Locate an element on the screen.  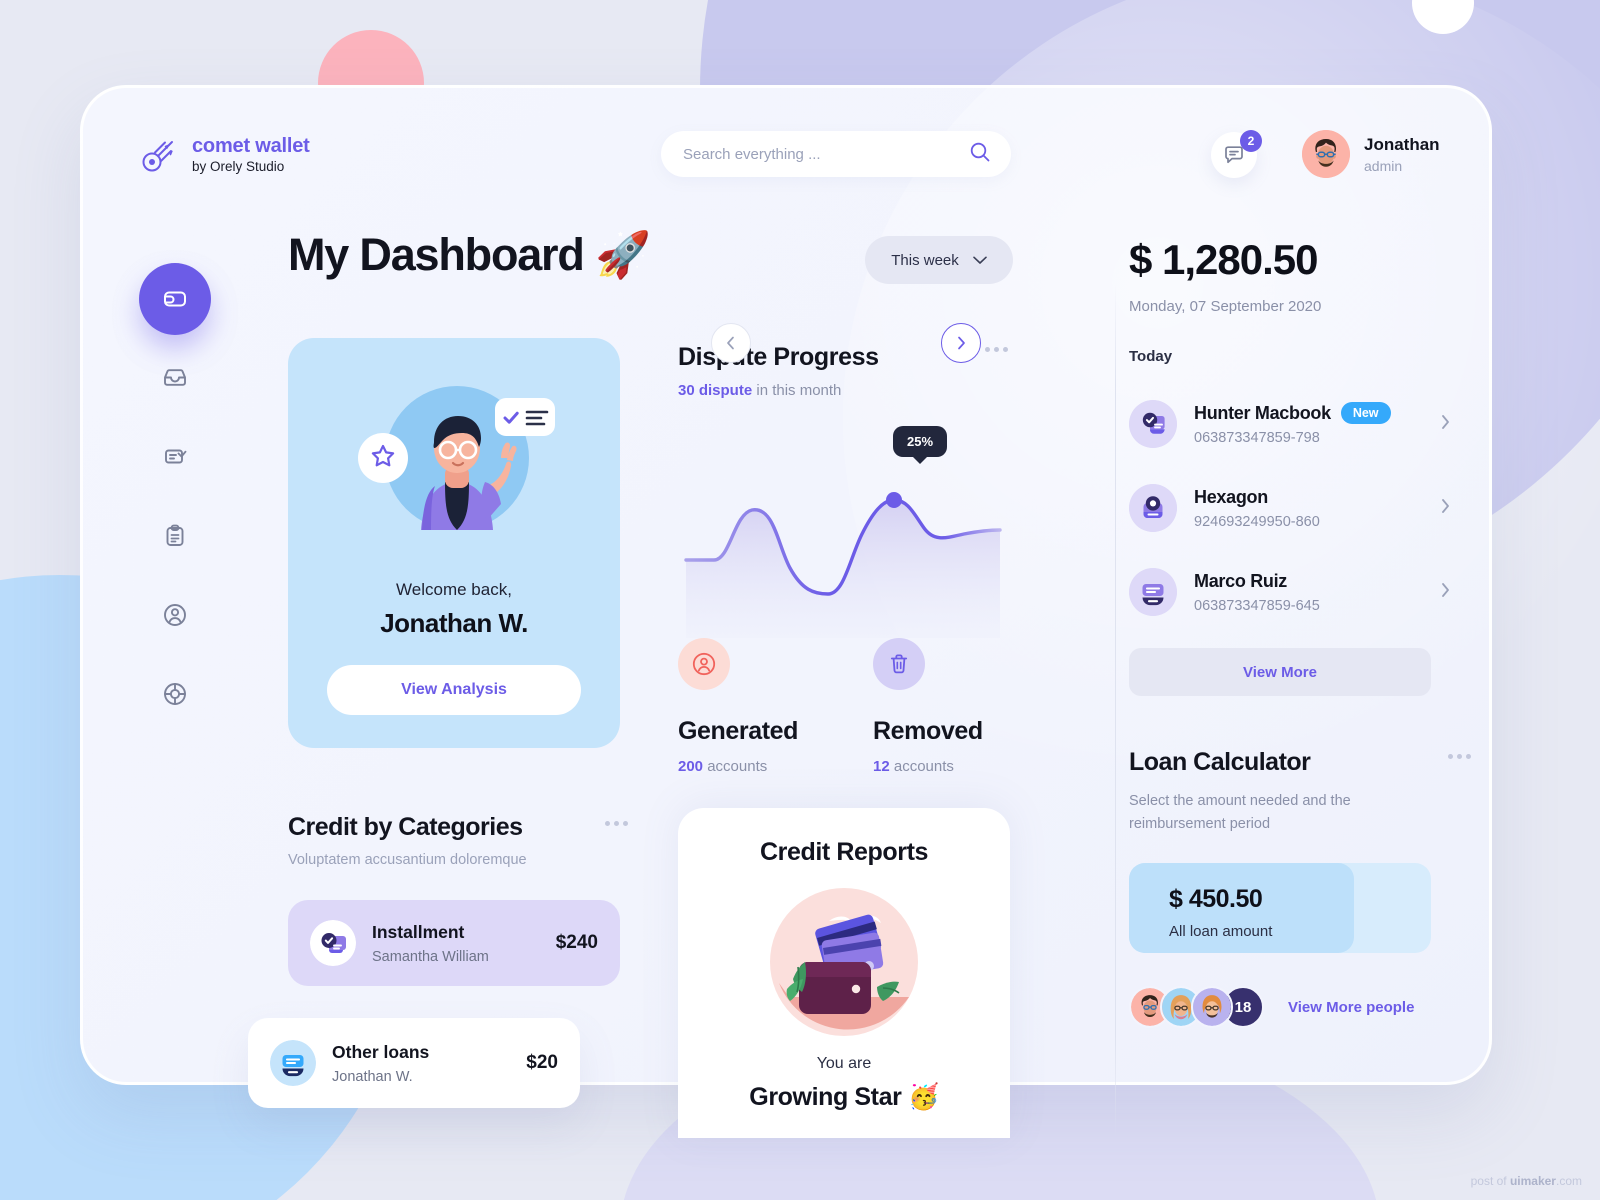
carousel-next-button is located at coordinates (961, 343).